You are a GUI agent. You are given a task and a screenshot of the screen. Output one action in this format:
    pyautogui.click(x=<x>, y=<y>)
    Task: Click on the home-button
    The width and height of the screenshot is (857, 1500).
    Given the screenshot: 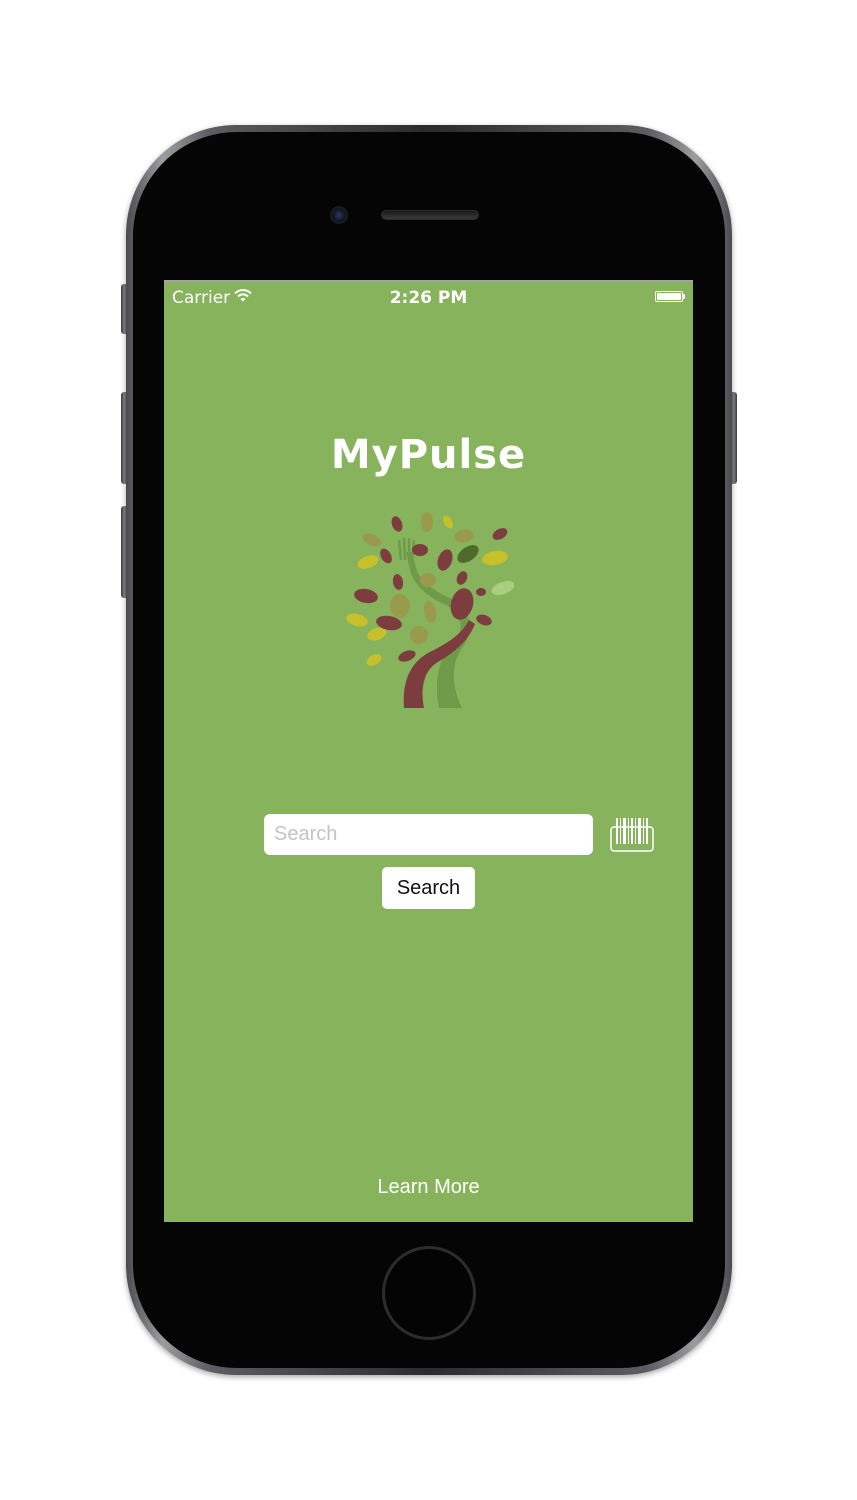 What is the action you would take?
    pyautogui.click(x=429, y=1293)
    